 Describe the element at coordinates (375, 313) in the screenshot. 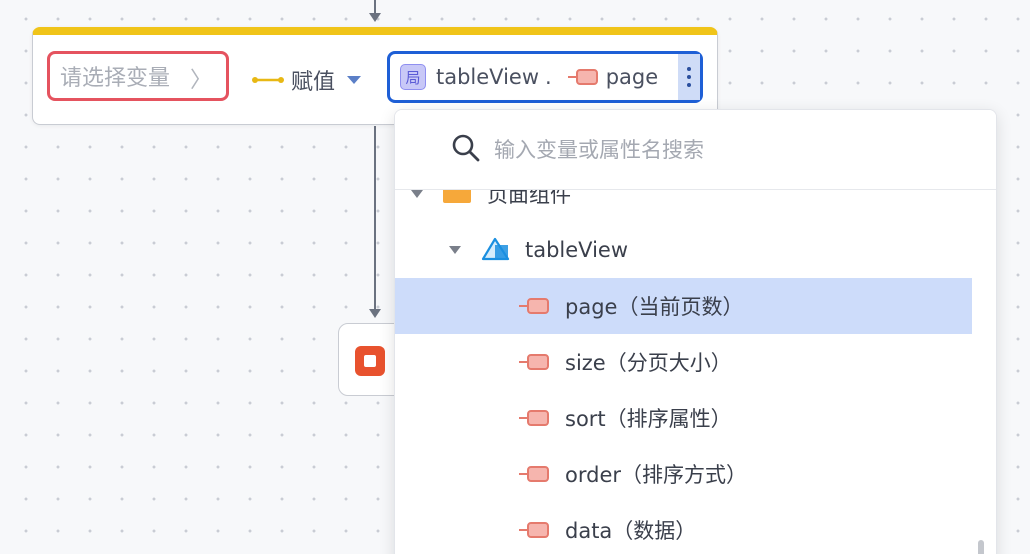

I see `outgoing-arrow-icon` at that location.